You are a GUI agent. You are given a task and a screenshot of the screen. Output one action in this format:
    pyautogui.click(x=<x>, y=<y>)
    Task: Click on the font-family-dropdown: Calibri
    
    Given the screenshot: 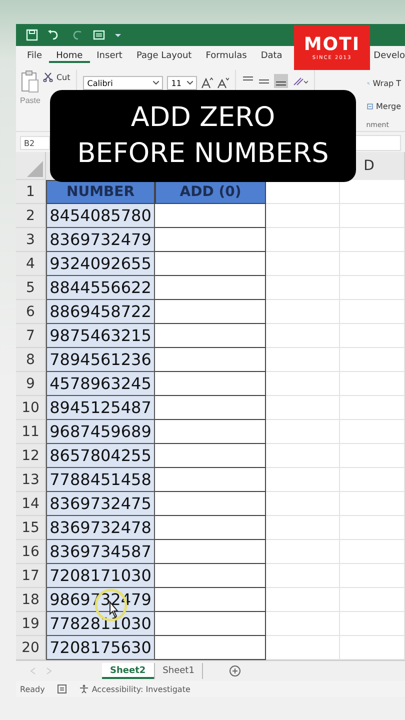 What is the action you would take?
    pyautogui.click(x=123, y=83)
    